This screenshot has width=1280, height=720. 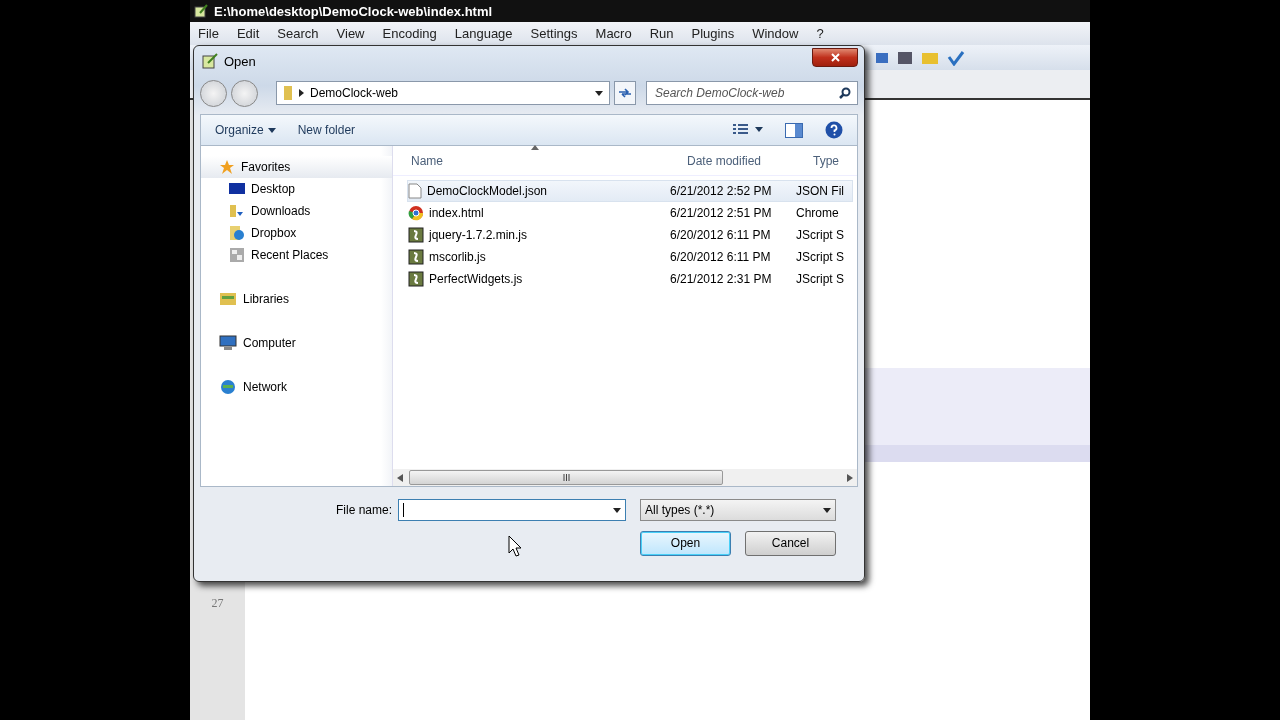 I want to click on file-name: DemoClockModel.json, so click(x=487, y=191).